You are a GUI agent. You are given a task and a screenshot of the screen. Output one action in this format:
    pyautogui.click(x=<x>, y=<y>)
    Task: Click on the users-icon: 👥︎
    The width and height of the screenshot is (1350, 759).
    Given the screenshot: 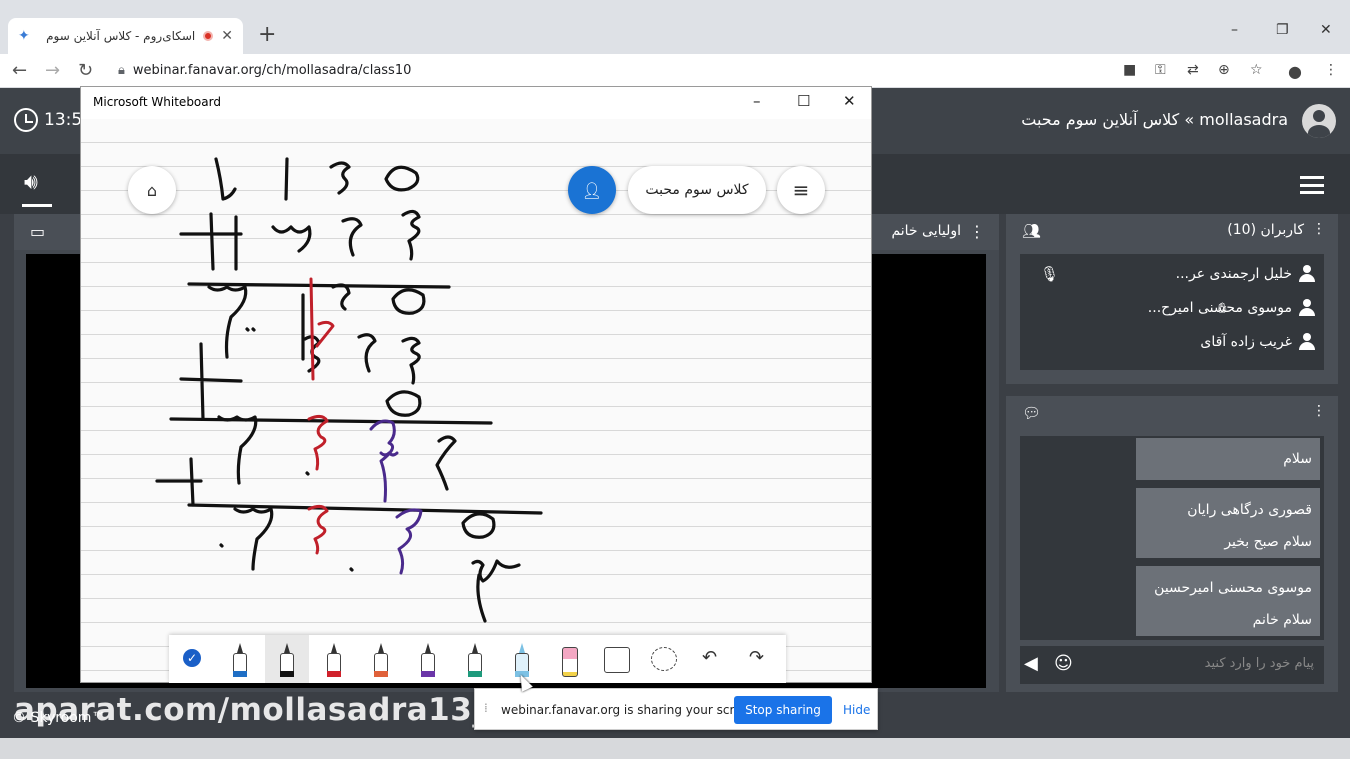 What is the action you would take?
    pyautogui.click(x=1032, y=231)
    